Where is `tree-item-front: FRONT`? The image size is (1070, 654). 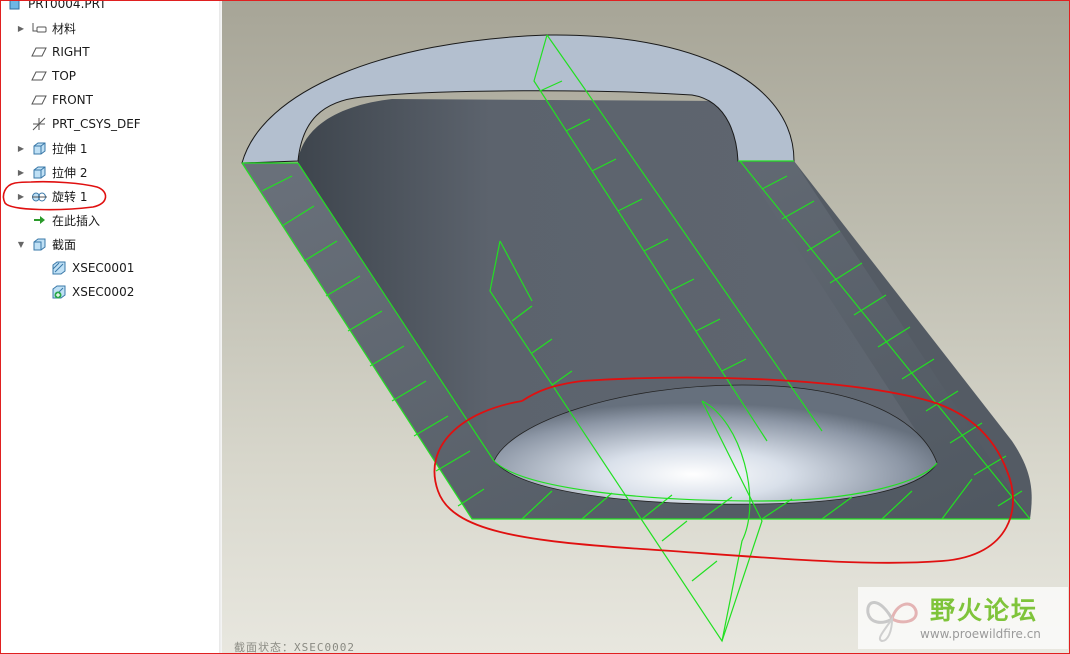 tree-item-front: FRONT is located at coordinates (54, 100).